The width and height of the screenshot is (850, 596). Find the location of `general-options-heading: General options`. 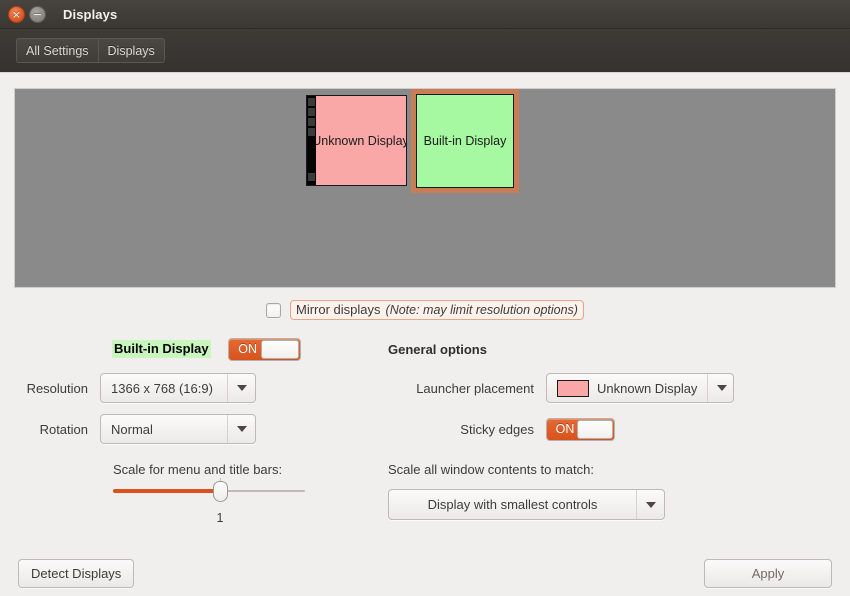

general-options-heading: General options is located at coordinates (437, 349).